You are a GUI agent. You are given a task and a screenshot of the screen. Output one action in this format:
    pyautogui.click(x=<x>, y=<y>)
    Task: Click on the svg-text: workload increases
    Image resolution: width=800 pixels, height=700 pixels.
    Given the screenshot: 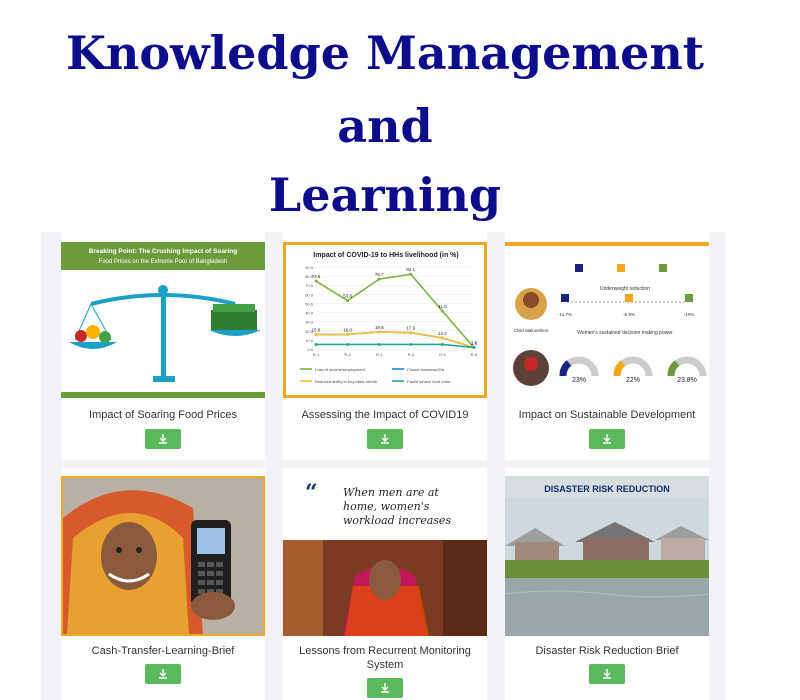 What is the action you would take?
    pyautogui.click(x=397, y=520)
    